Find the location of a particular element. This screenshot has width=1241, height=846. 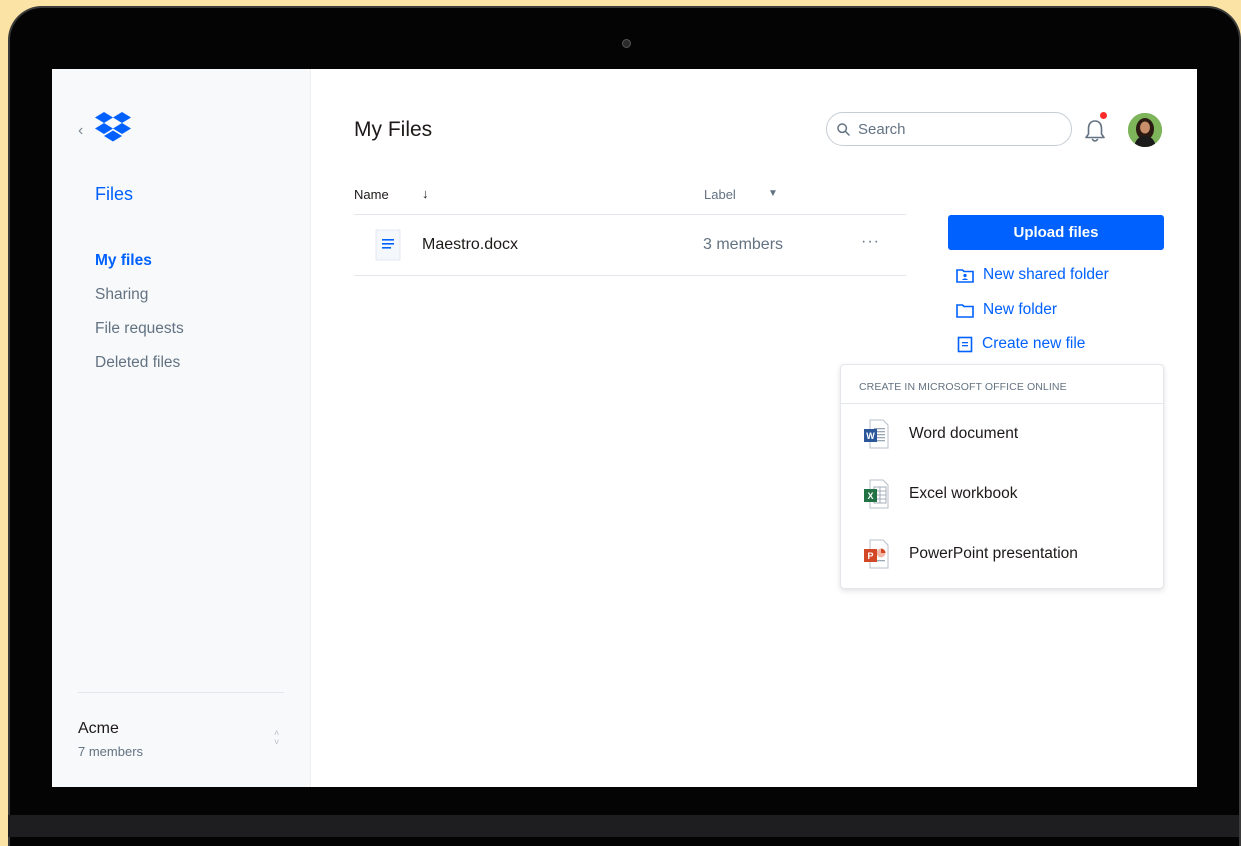

page-title: My Files is located at coordinates (393, 129).